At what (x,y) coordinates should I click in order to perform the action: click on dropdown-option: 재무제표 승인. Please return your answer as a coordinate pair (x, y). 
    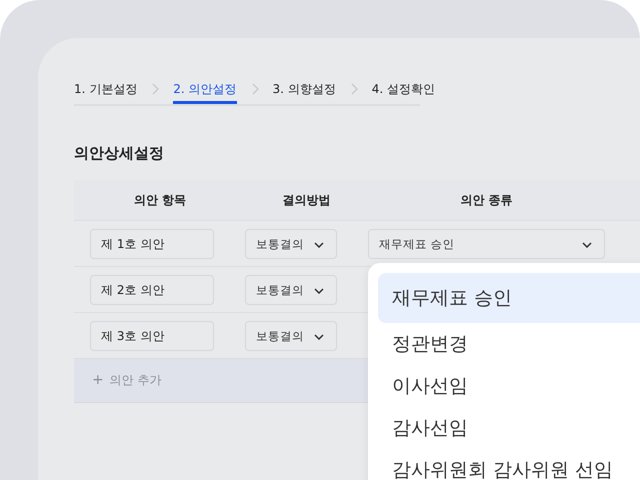
    Looking at the image, I should click on (509, 298).